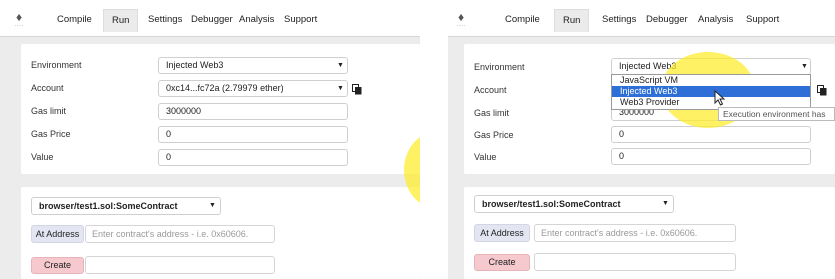 The height and width of the screenshot is (279, 835). Describe the element at coordinates (776, 114) in the screenshot. I see `environment-tooltip: Execution environment has` at that location.